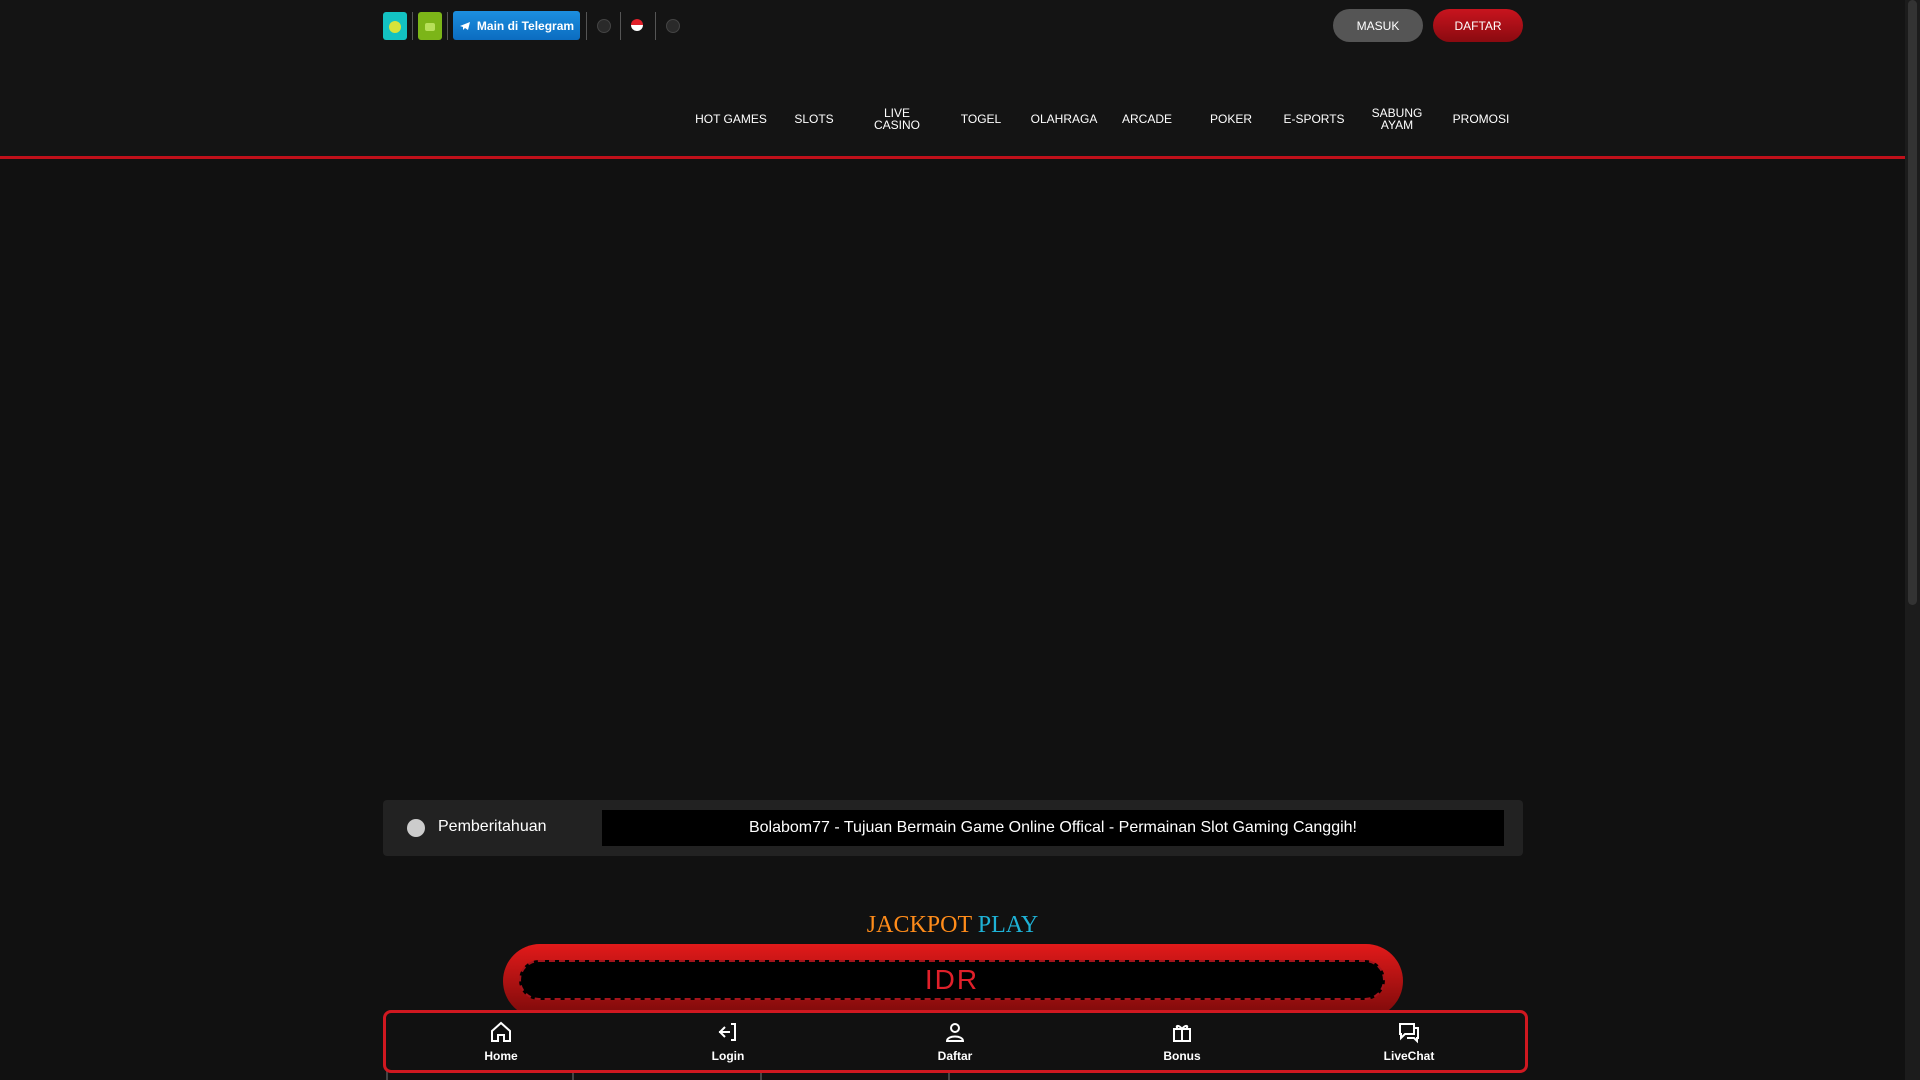 The width and height of the screenshot is (1920, 1080). Describe the element at coordinates (1231, 119) in the screenshot. I see `nav-item-poker: POKER` at that location.